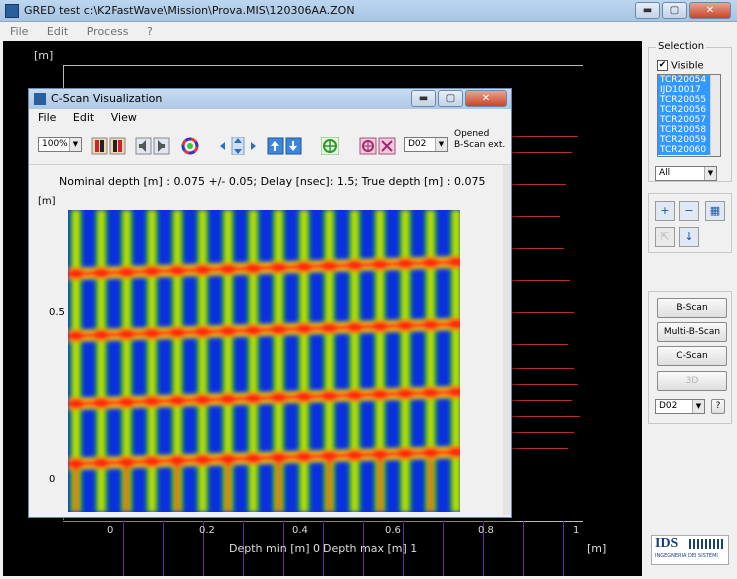 The image size is (737, 579). What do you see at coordinates (674, 10) in the screenshot?
I see `maximize-button: ▢` at bounding box center [674, 10].